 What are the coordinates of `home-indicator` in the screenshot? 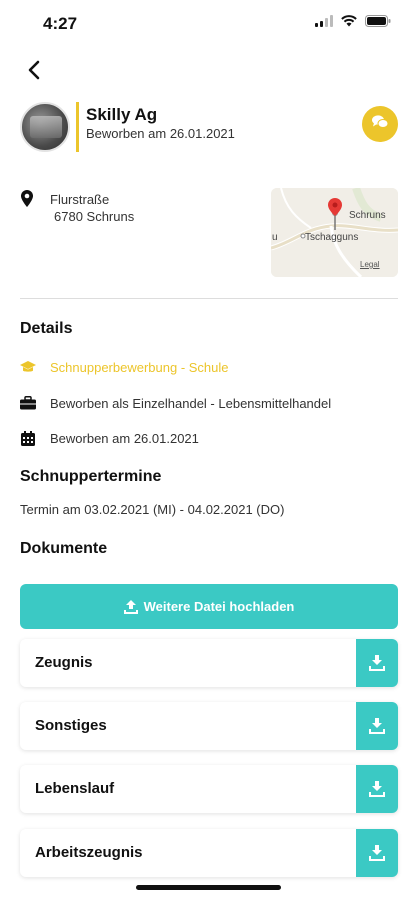 It's located at (208, 887).